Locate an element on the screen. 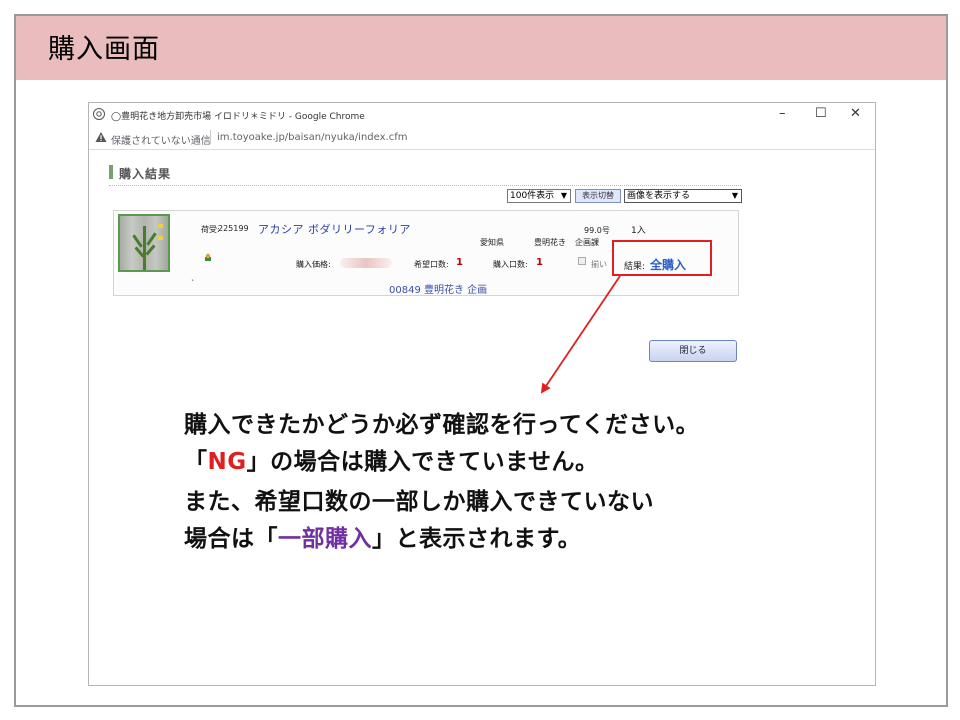  image-display-select: 画像を表示する ▼ is located at coordinates (683, 196).